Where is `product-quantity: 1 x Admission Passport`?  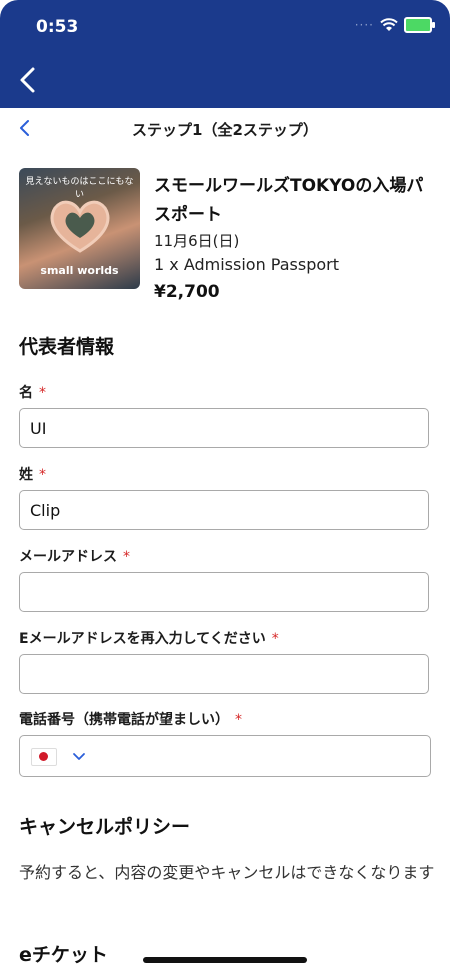
product-quantity: 1 x Admission Passport is located at coordinates (247, 264).